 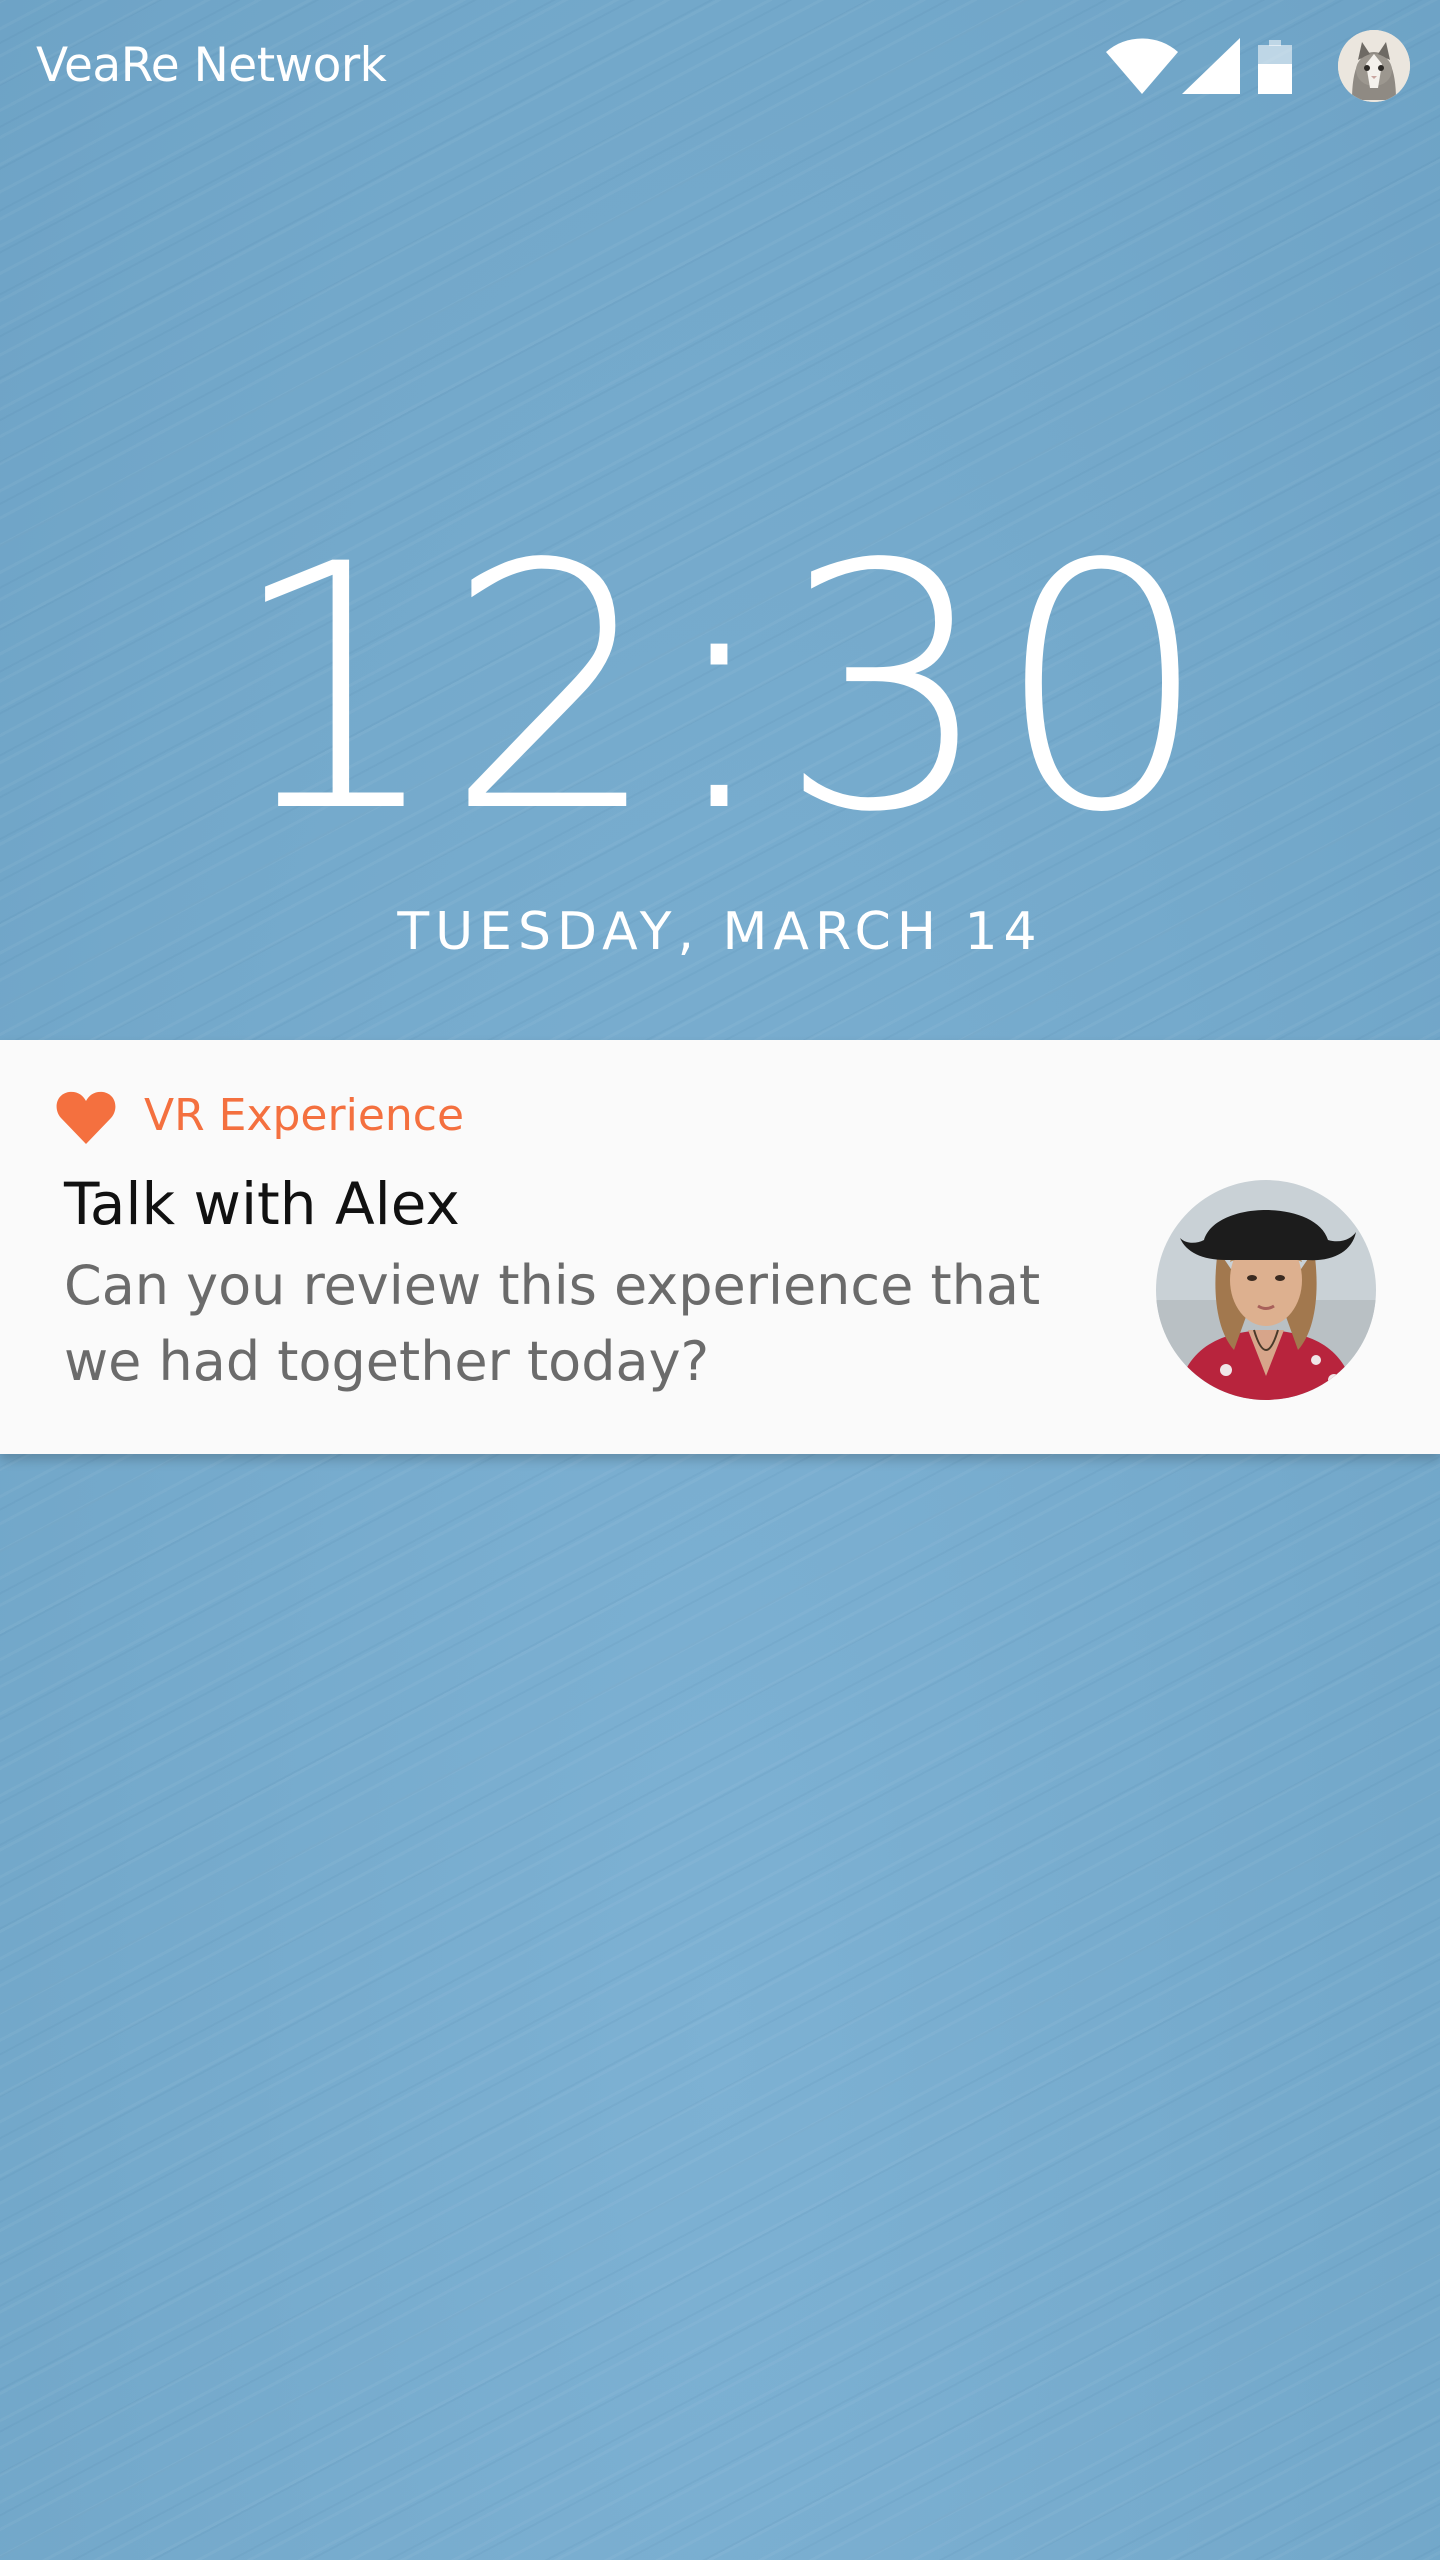 I want to click on woman-portrait-icon, so click(x=1266, y=1290).